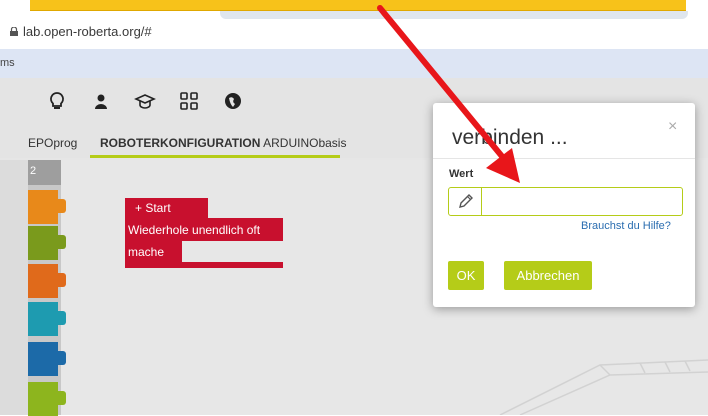  I want to click on pencil-icon, so click(466, 201).